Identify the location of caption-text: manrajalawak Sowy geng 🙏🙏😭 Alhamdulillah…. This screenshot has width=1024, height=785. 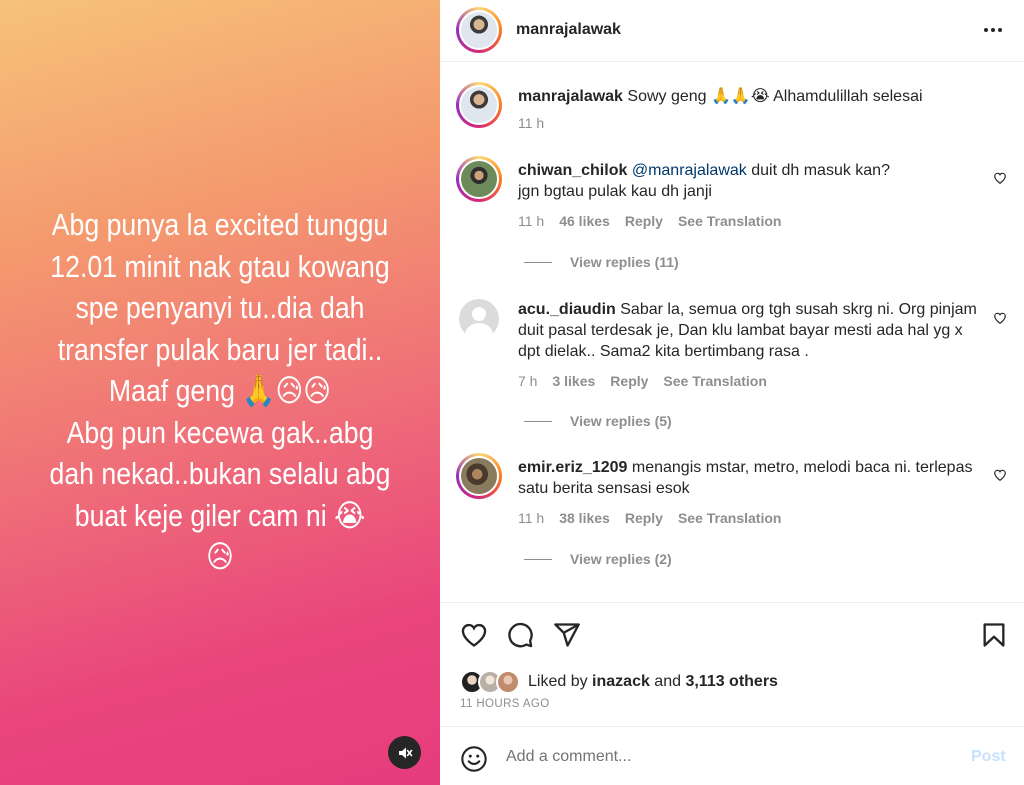
(753, 96).